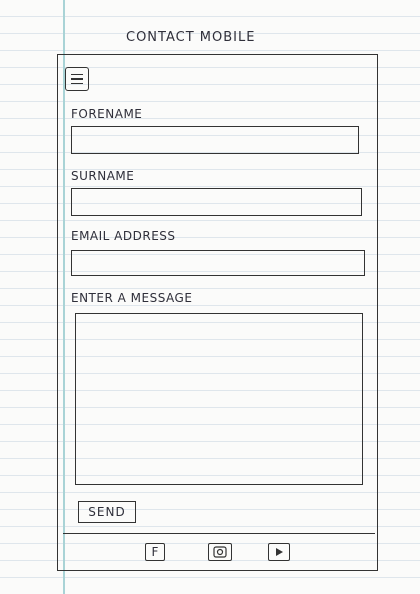  Describe the element at coordinates (191, 37) in the screenshot. I see `sheet-title: CONTACT MOBILE` at that location.